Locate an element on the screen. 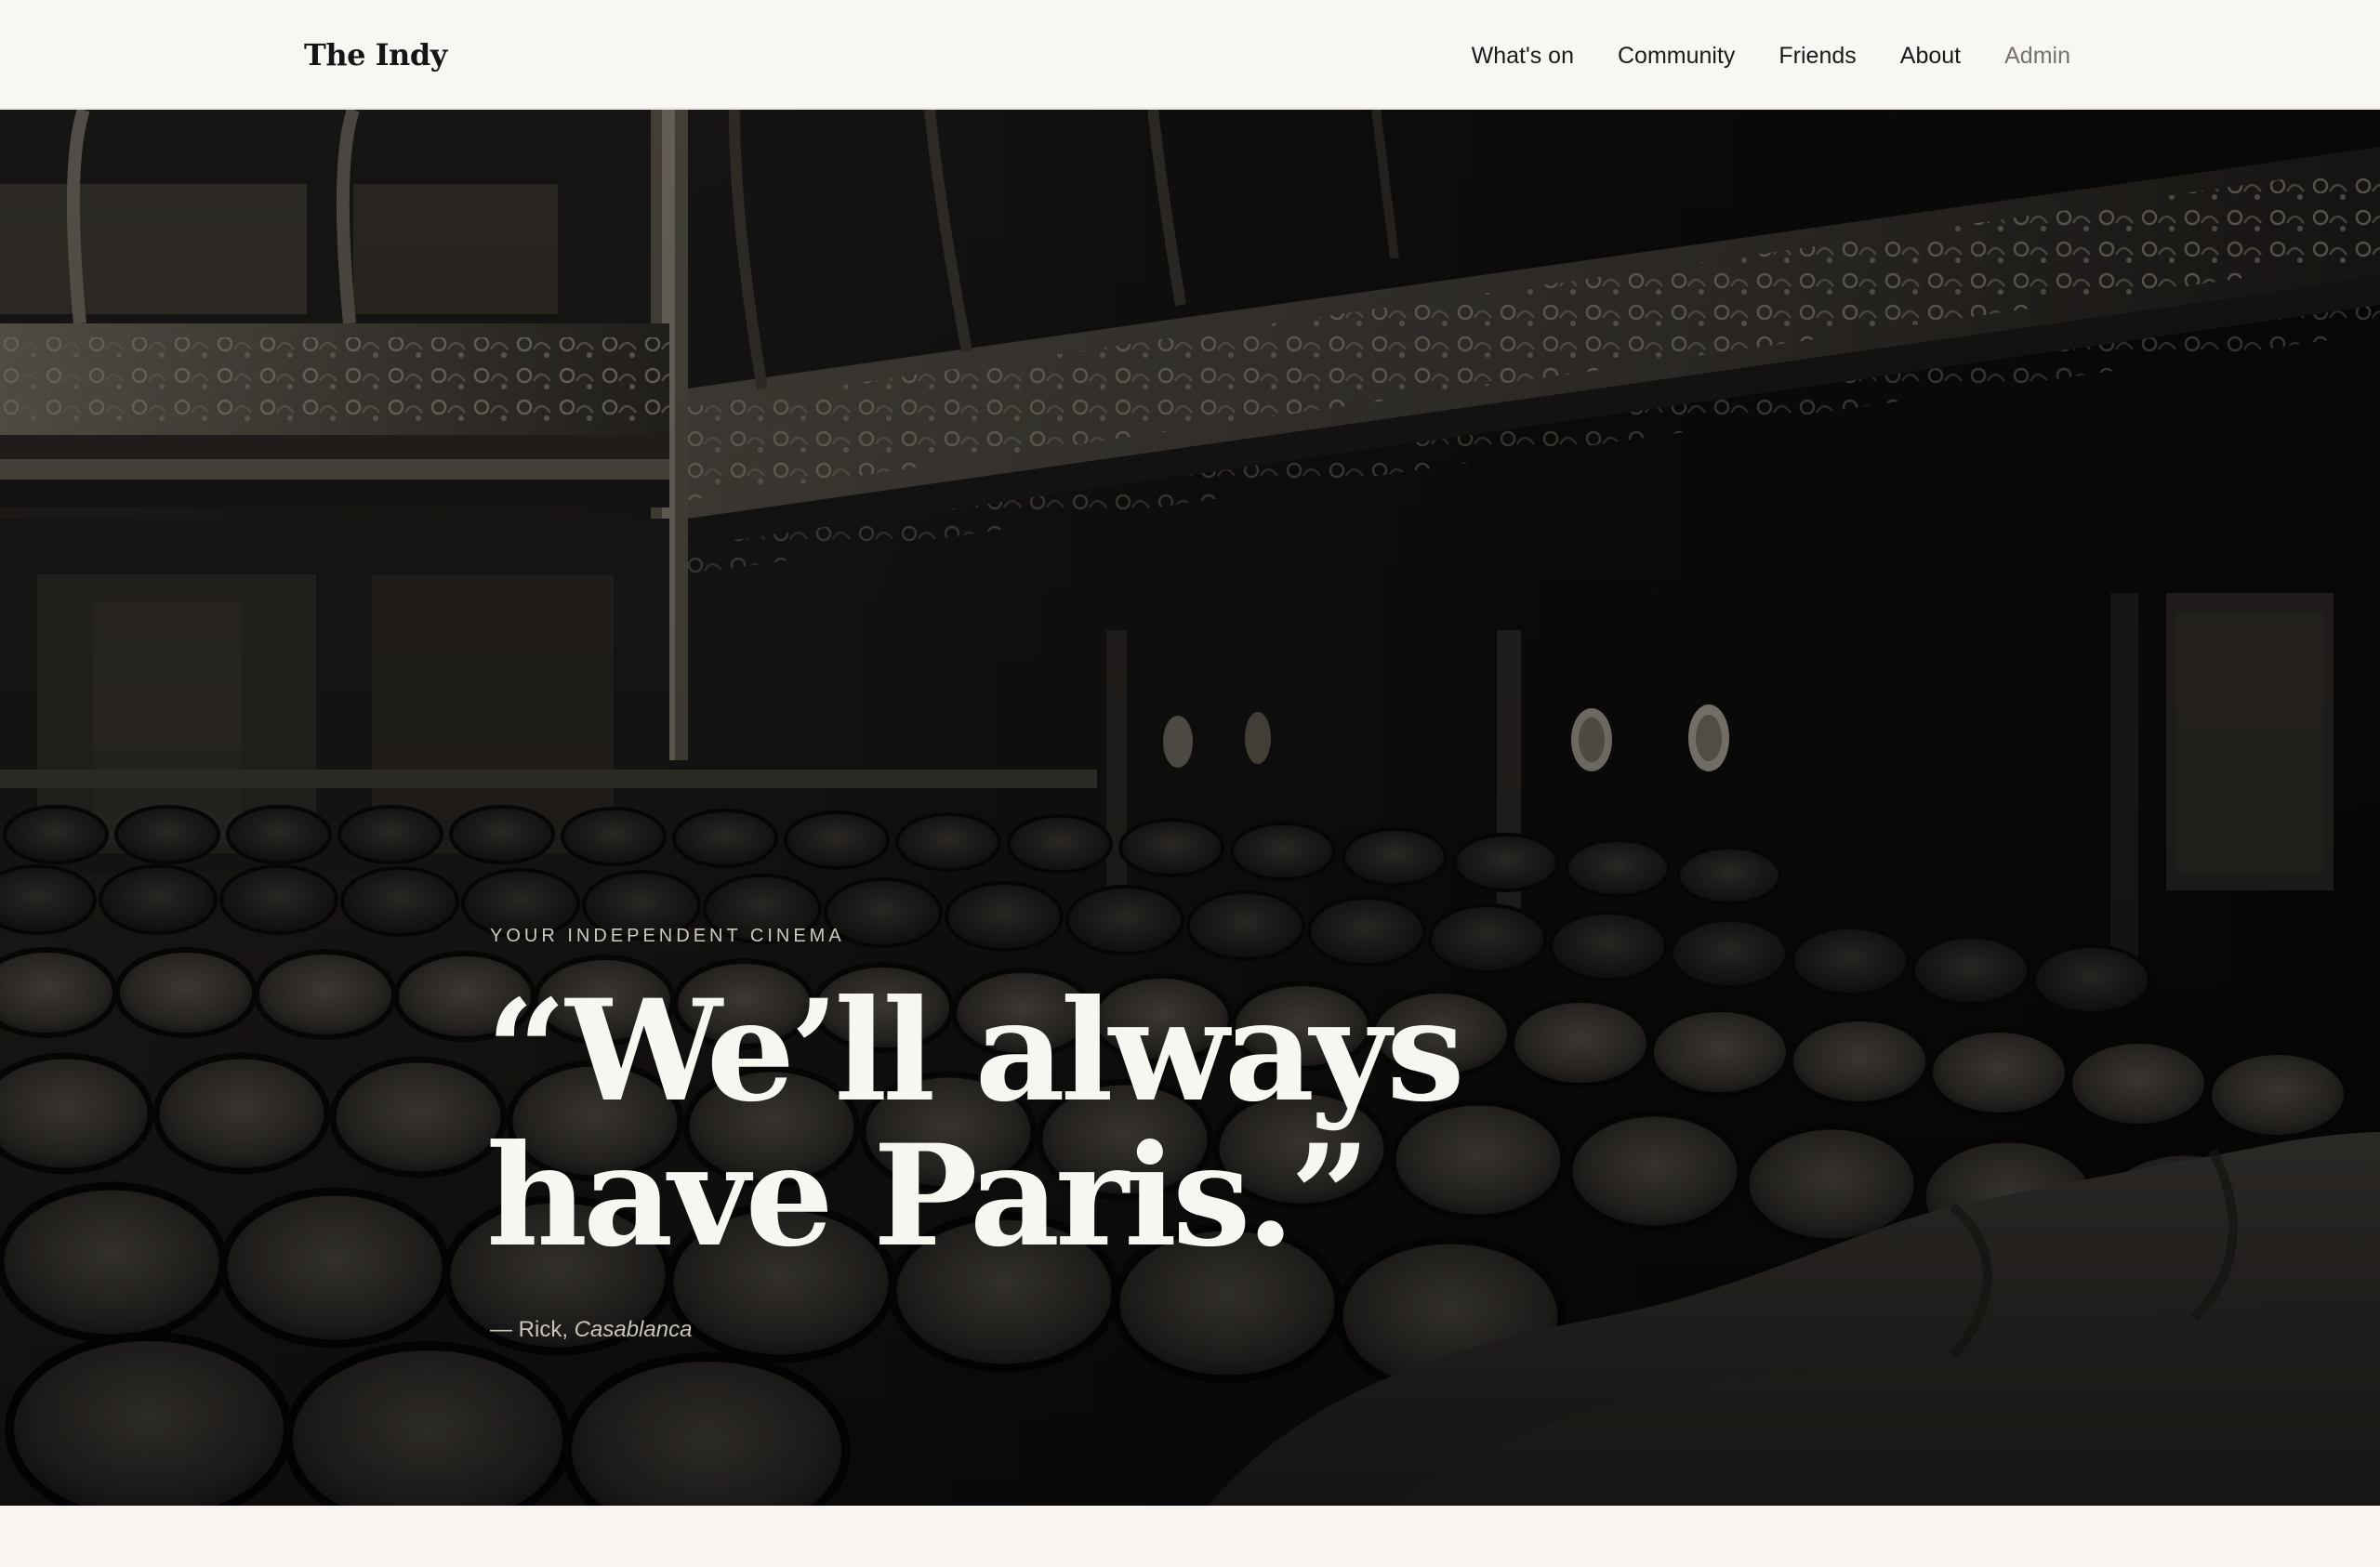 The width and height of the screenshot is (2380, 1567). brand-logo-link: The Indy is located at coordinates (375, 54).